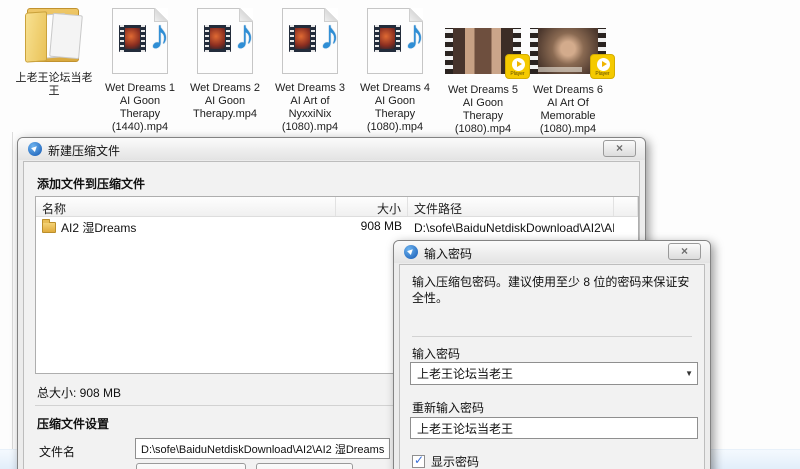 Image resolution: width=800 pixels, height=469 pixels. What do you see at coordinates (140, 88) in the screenshot?
I see `file-label-line: Wet Dreams 1` at bounding box center [140, 88].